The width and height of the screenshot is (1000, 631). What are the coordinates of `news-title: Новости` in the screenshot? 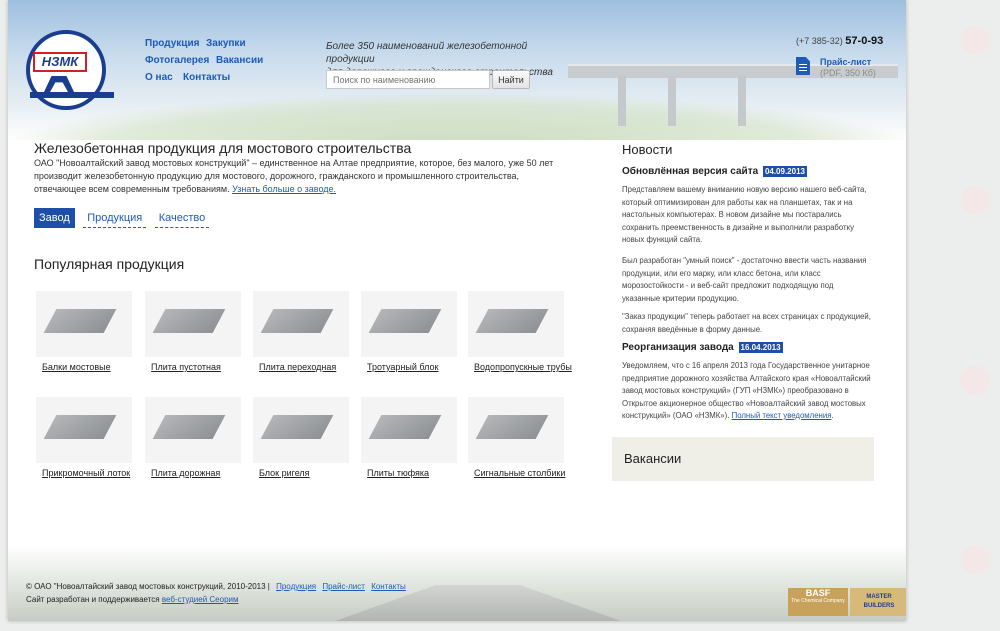 It's located at (647, 149).